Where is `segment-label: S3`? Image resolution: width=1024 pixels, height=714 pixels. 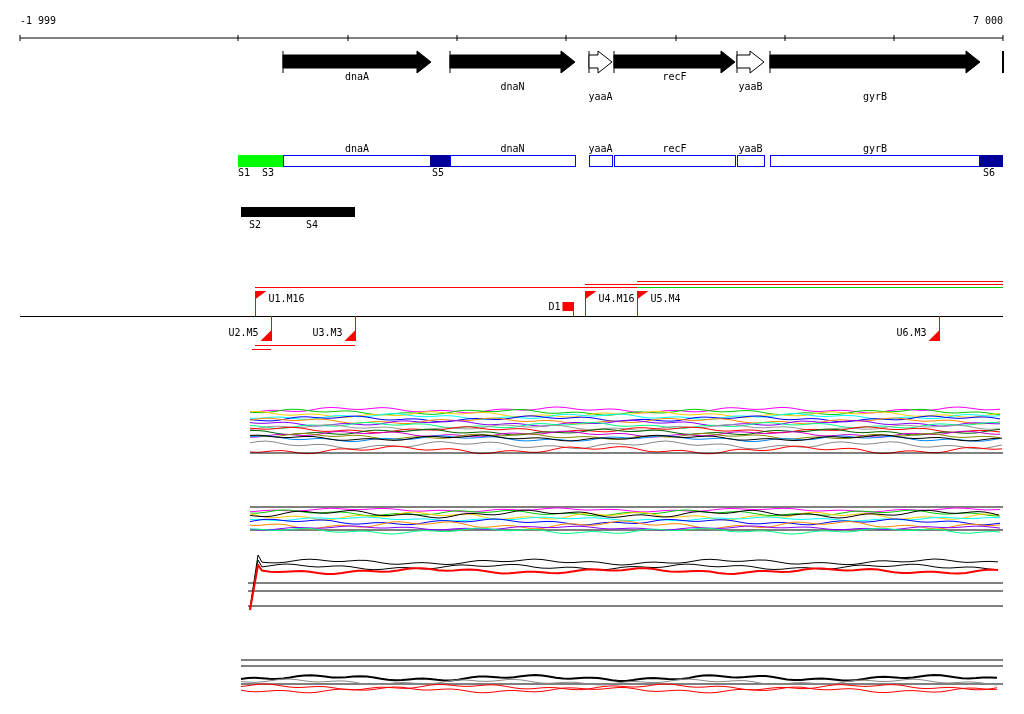 segment-label: S3 is located at coordinates (268, 172).